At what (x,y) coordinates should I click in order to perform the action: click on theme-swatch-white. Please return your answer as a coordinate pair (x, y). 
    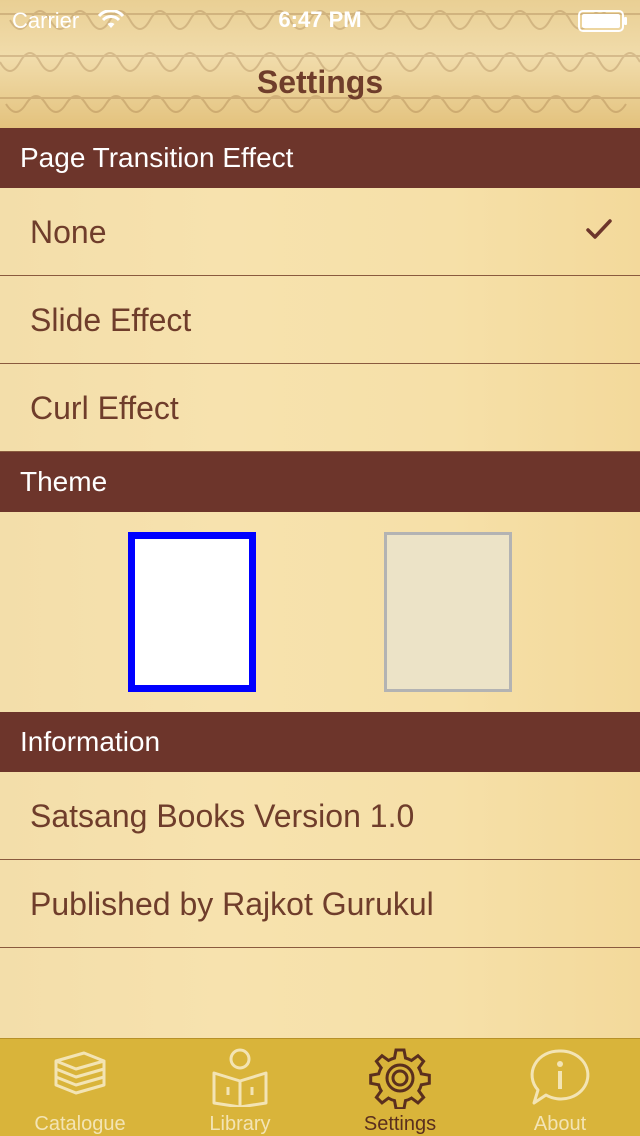
    Looking at the image, I should click on (192, 612).